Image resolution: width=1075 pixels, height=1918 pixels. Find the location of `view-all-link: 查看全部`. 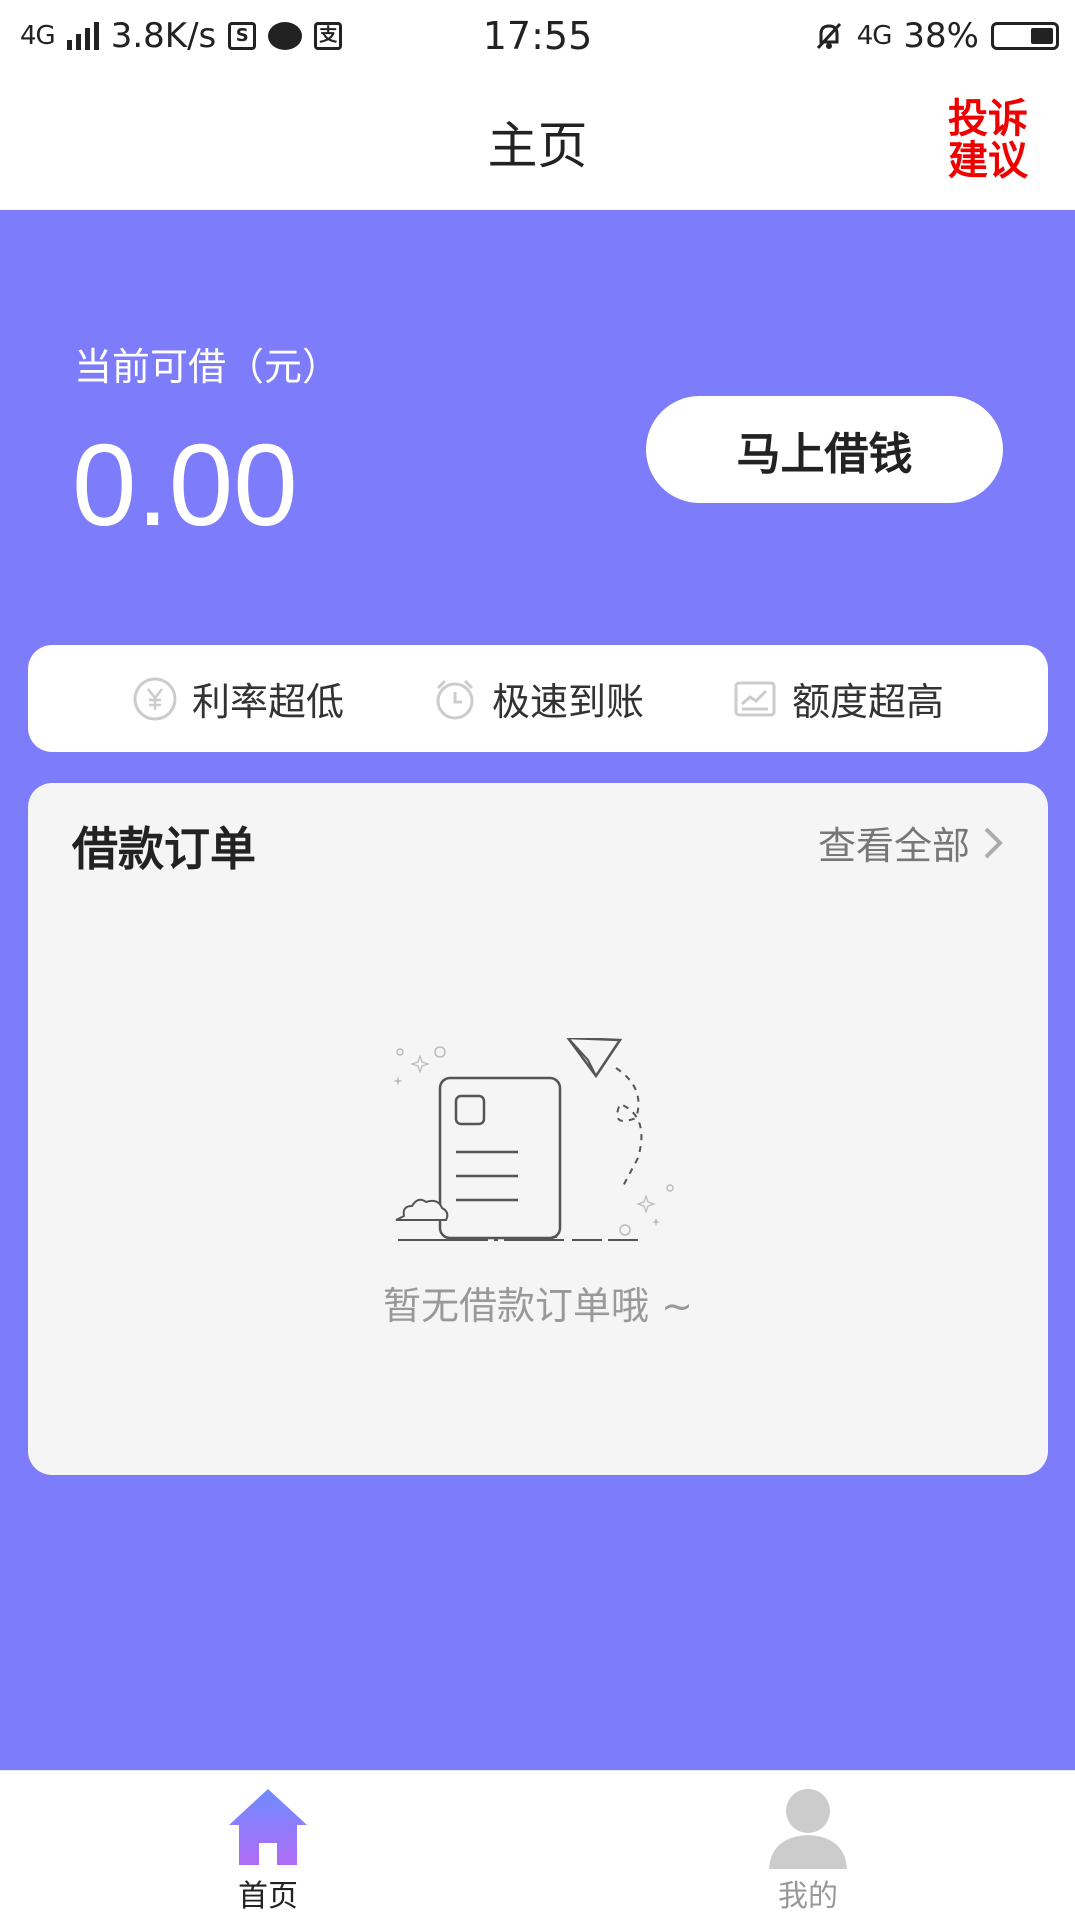

view-all-link: 查看全部 is located at coordinates (911, 842).